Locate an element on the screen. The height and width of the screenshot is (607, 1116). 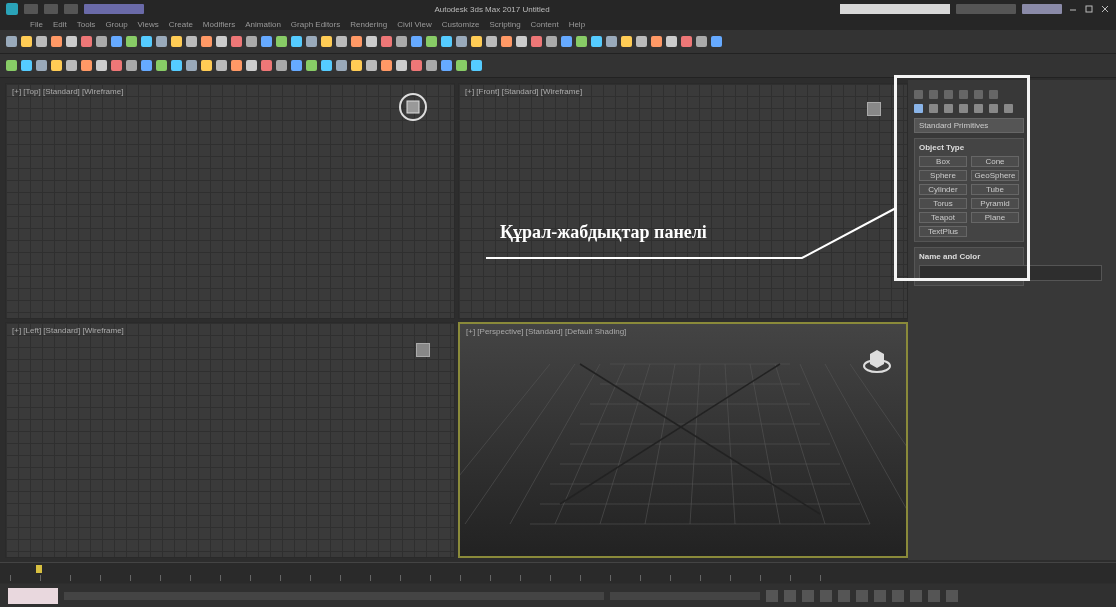
menu-item: Rendering is located at coordinates (369, 24).